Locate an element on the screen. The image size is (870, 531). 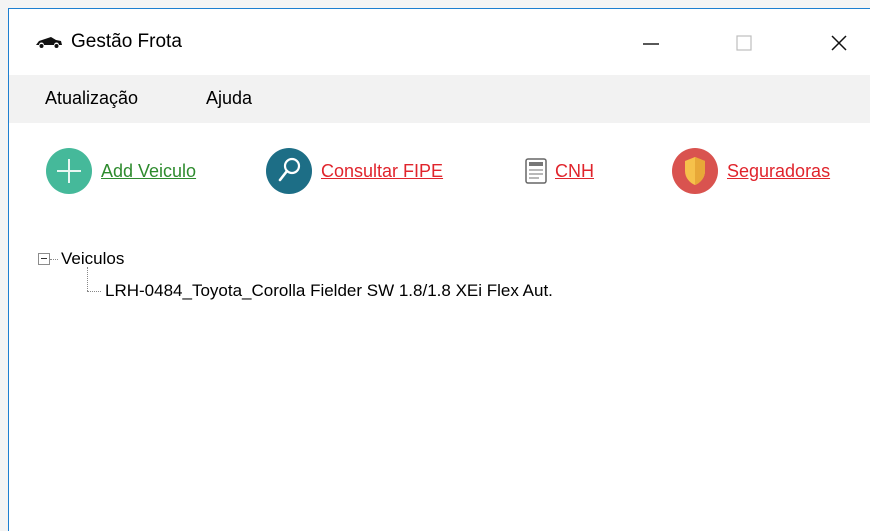
minimize-icon is located at coordinates (651, 44).